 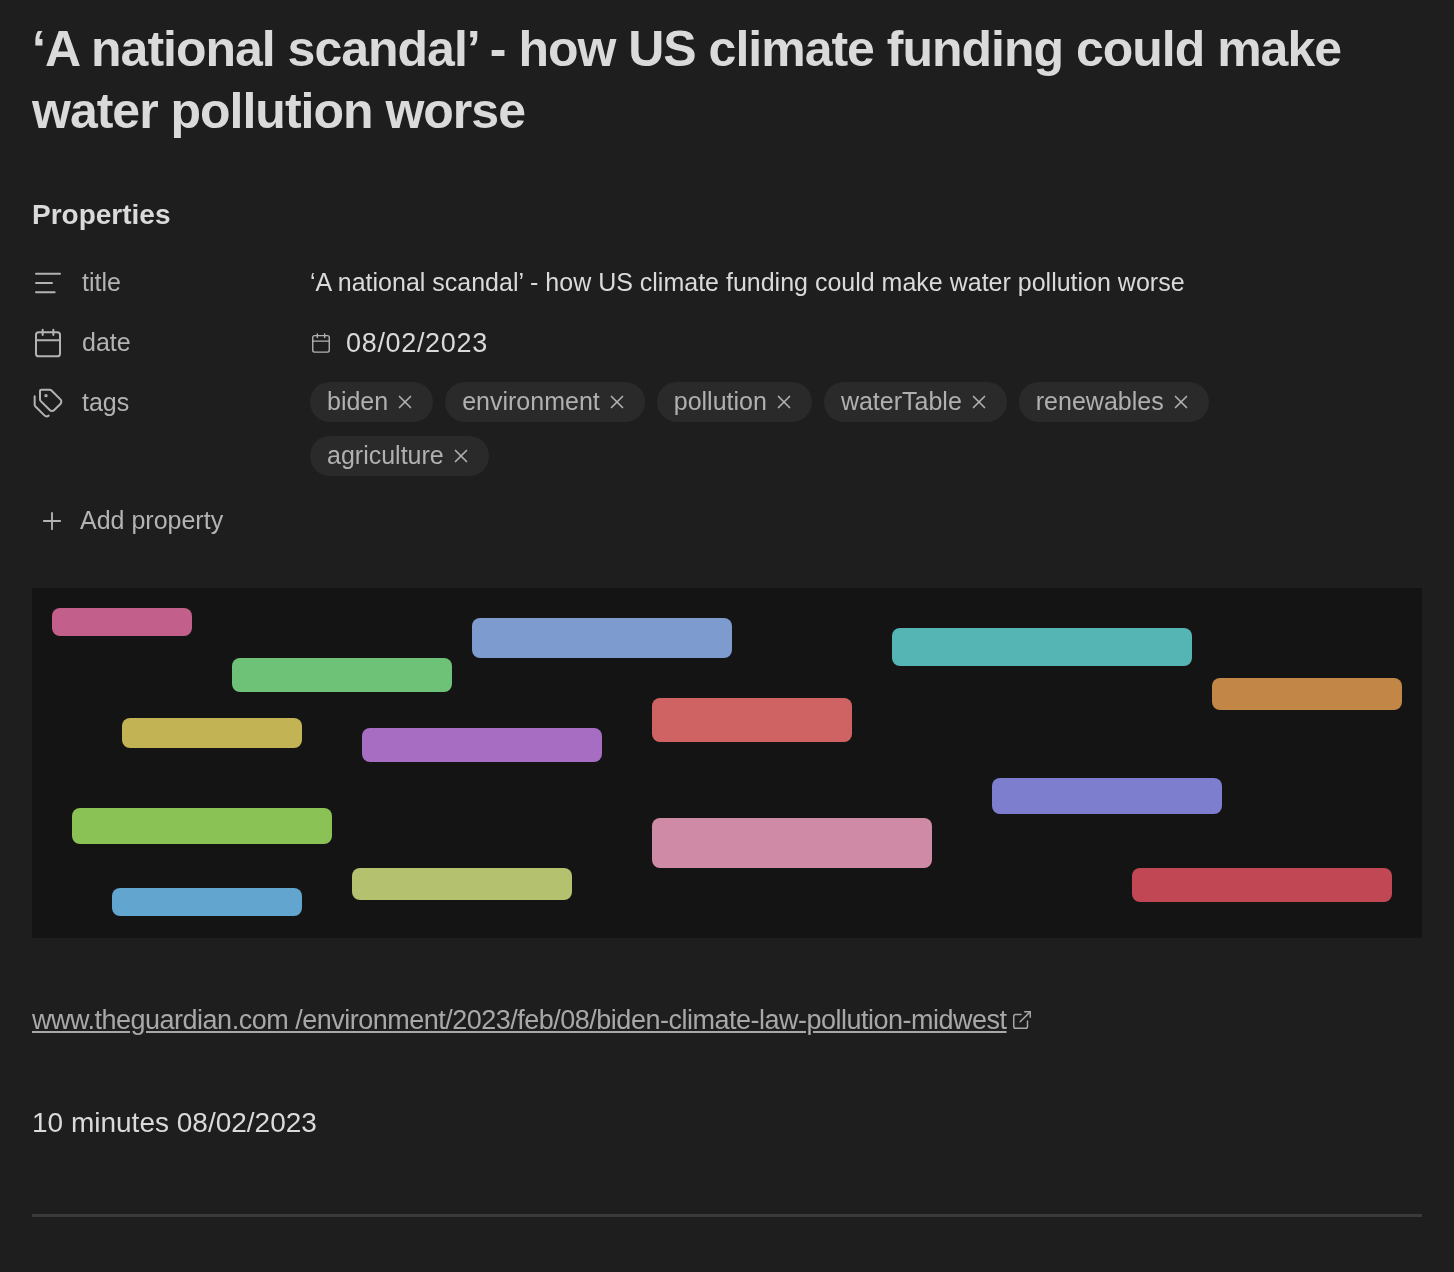 I want to click on tag-chip: renewables, so click(x=1113, y=402).